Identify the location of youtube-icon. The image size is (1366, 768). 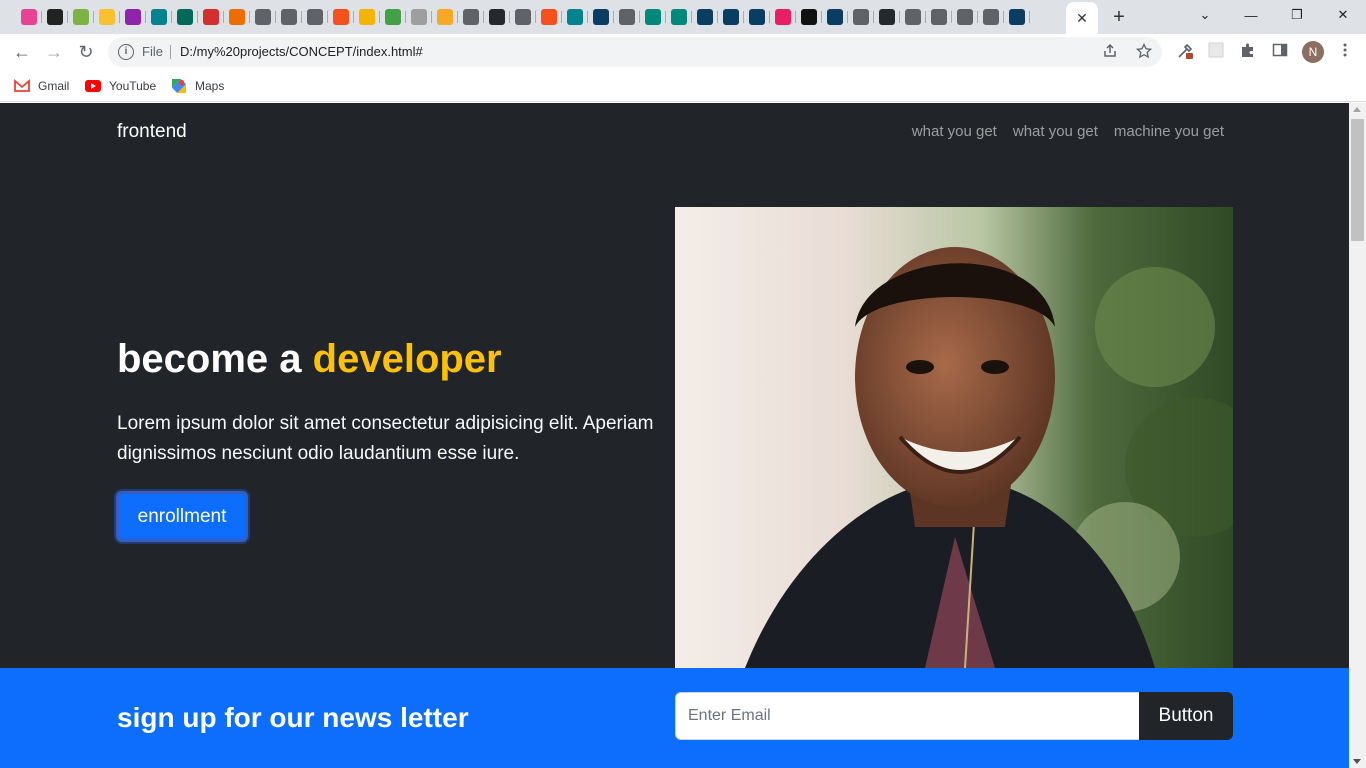
(93, 86).